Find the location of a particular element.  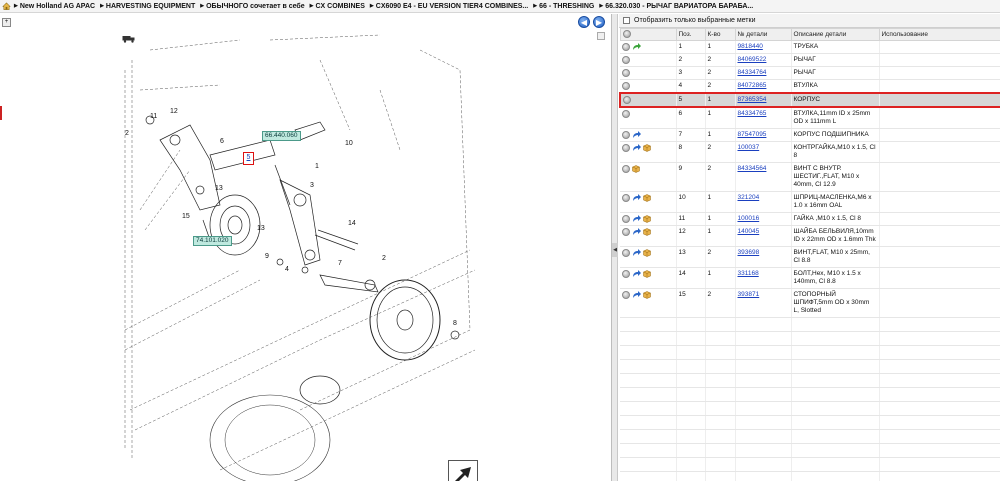

part-number-link: 321204 is located at coordinates (749, 197).